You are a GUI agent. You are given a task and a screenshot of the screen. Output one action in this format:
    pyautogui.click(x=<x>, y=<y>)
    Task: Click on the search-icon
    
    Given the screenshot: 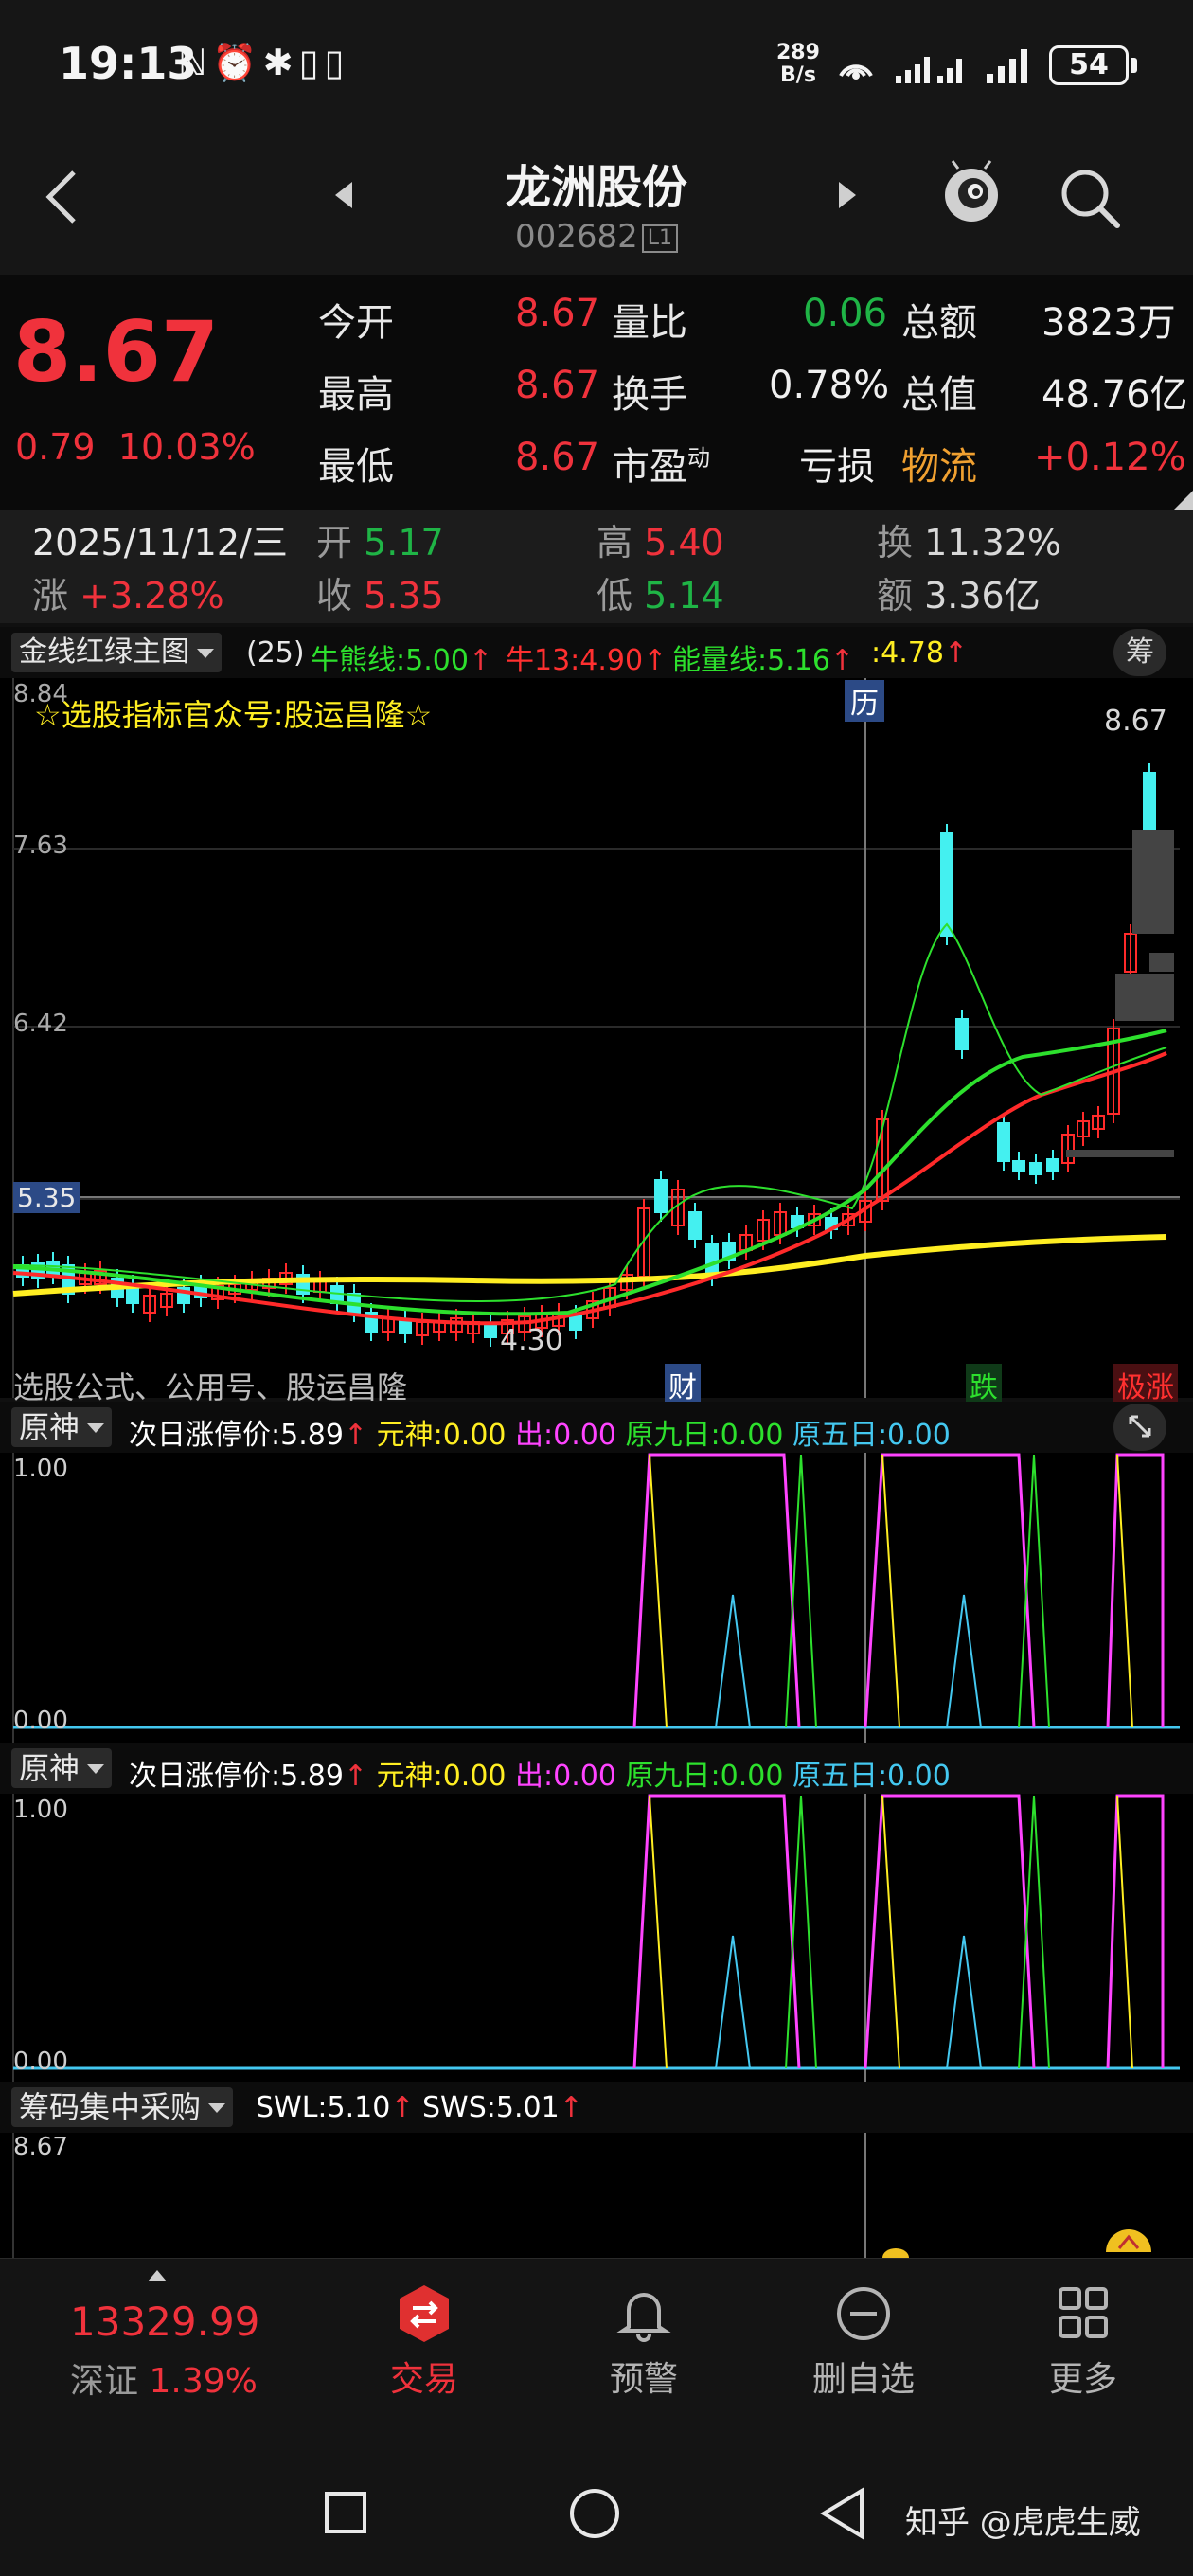 What is the action you would take?
    pyautogui.click(x=1090, y=198)
    